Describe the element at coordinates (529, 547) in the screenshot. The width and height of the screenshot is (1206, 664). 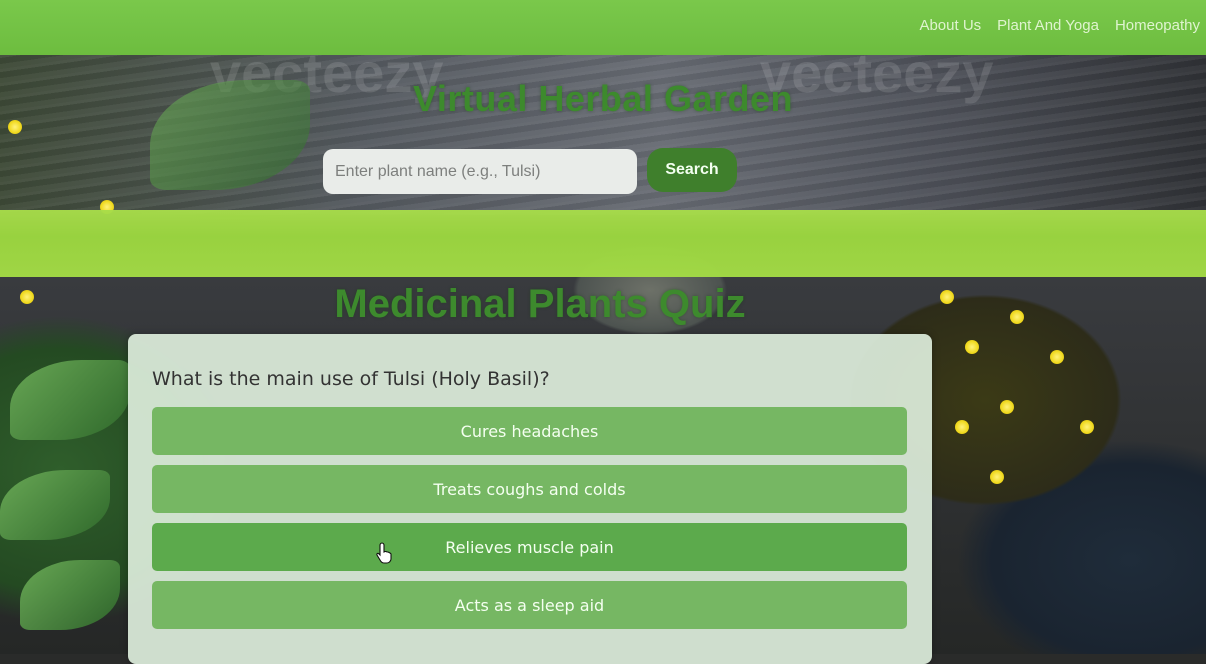
I see `quiz-option-3: Relieves muscle pain` at that location.